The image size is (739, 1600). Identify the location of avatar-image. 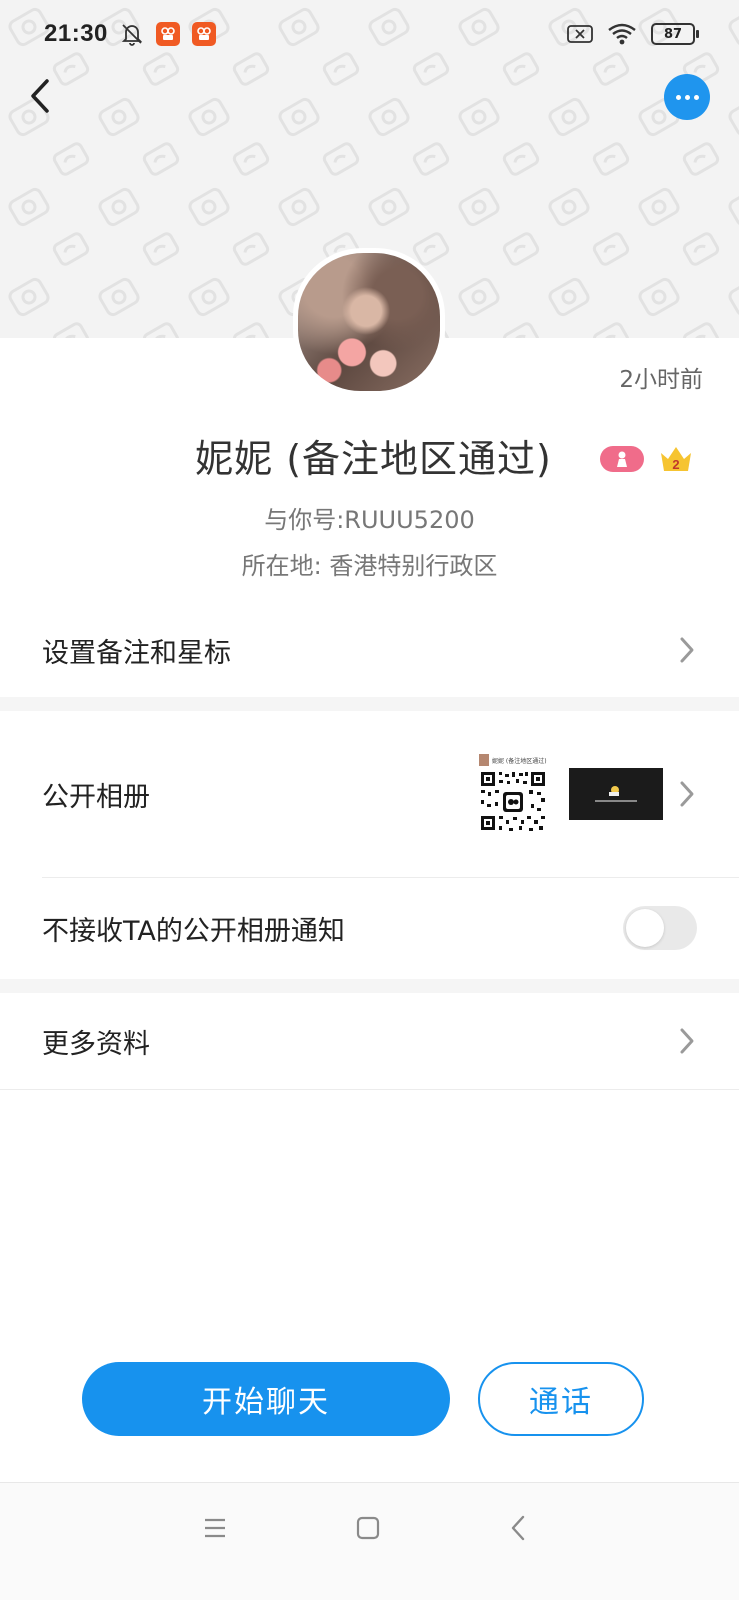
(369, 322).